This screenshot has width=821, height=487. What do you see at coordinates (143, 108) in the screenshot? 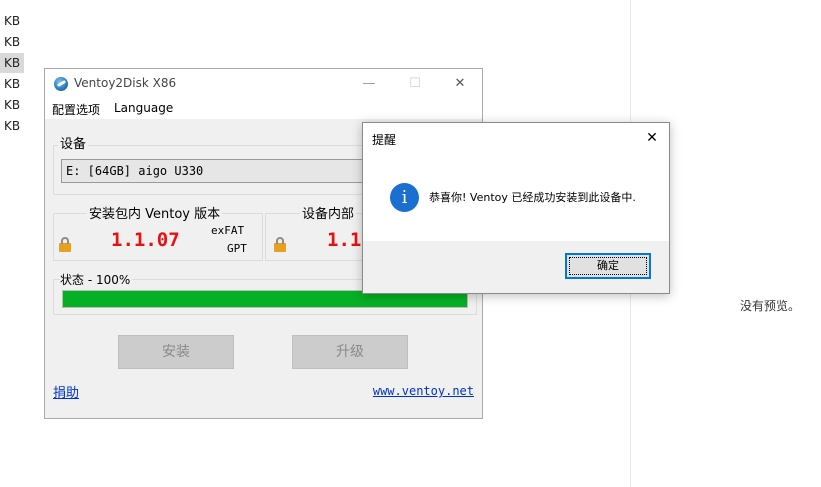
I see `menu-language: Language` at bounding box center [143, 108].